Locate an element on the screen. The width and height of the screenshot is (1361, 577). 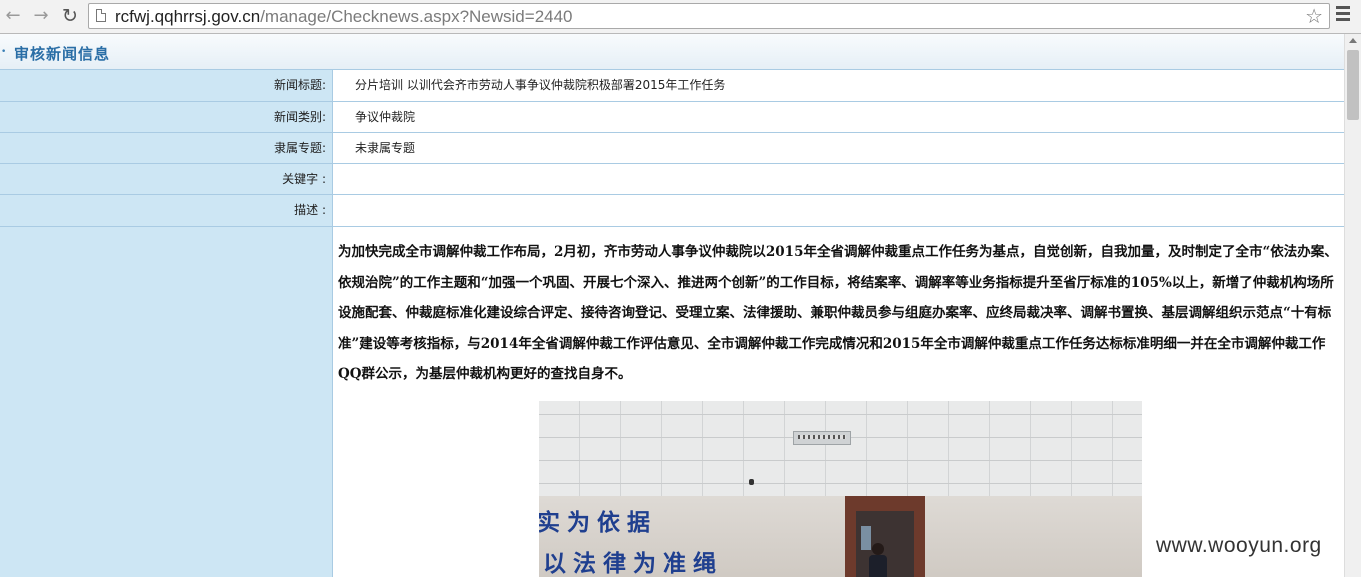
field-label: 描述 : is located at coordinates (166, 210).